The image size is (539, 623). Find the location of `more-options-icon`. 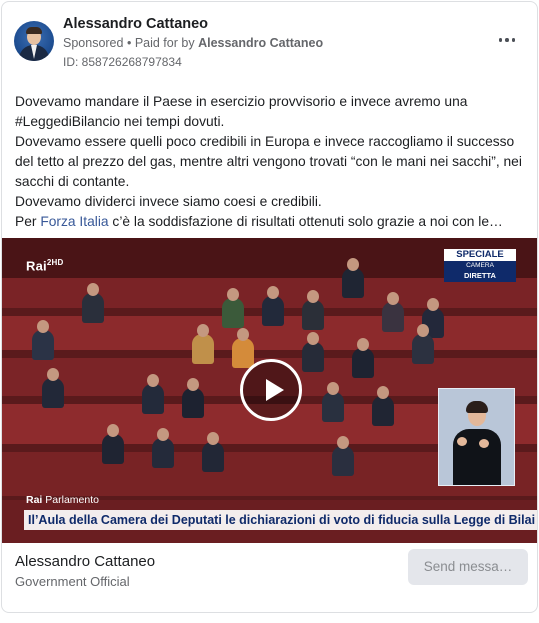

more-options-icon is located at coordinates (507, 40).